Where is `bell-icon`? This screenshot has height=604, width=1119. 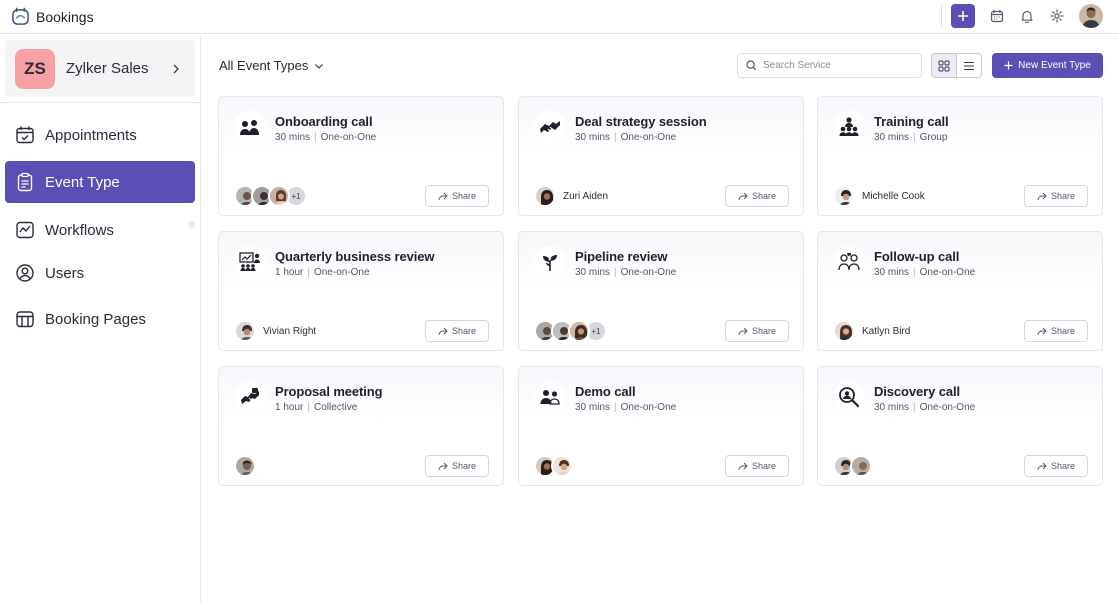 bell-icon is located at coordinates (1027, 16).